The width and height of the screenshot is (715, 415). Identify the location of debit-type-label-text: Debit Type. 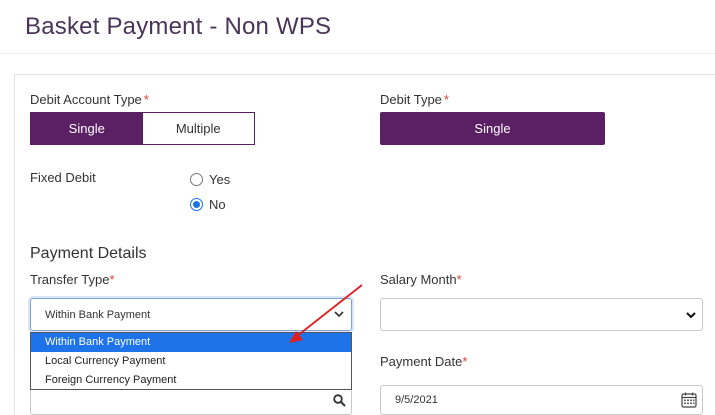
(411, 99).